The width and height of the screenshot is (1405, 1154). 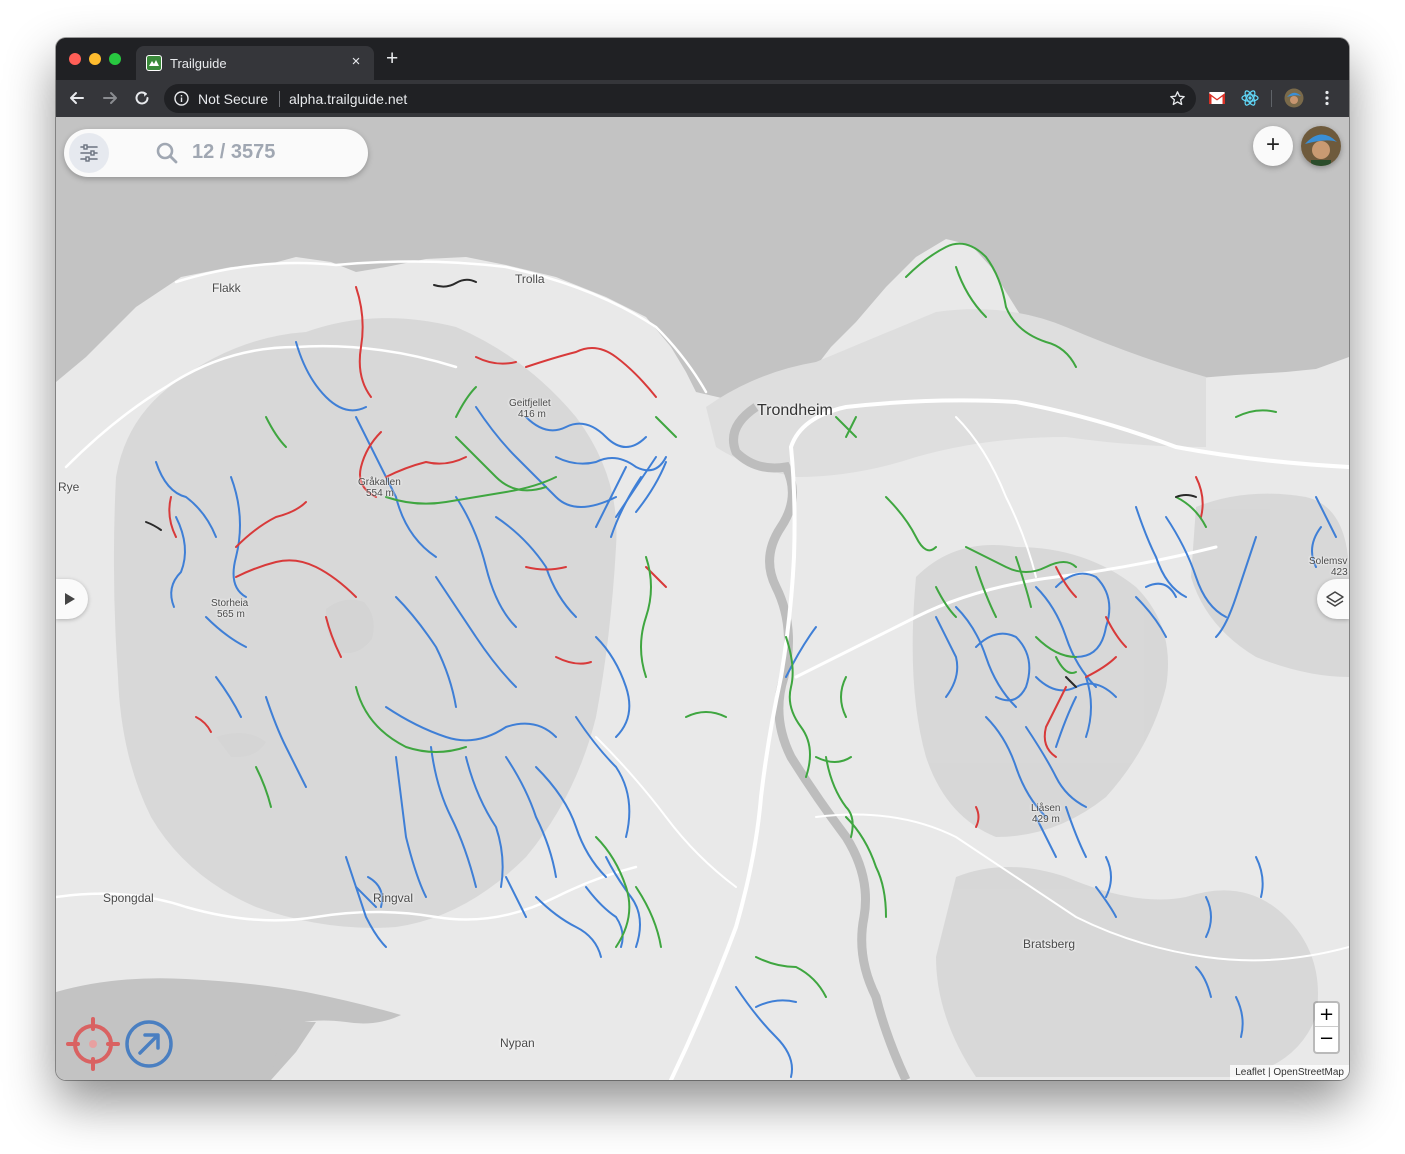 I want to click on zoom-out-button: −, so click(x=1326, y=1039).